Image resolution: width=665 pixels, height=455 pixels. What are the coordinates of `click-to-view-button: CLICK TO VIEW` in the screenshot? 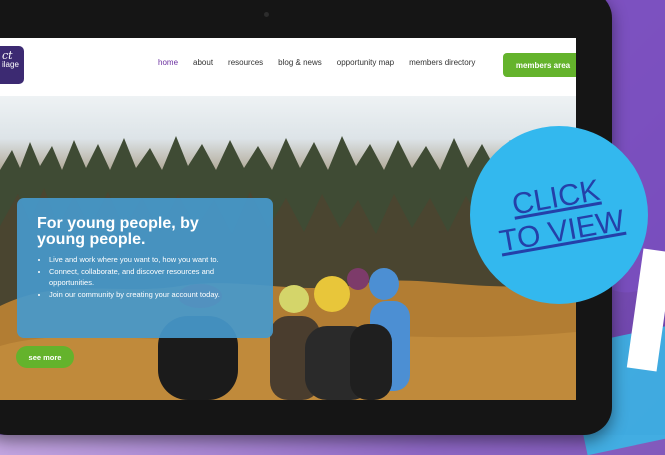 It's located at (559, 215).